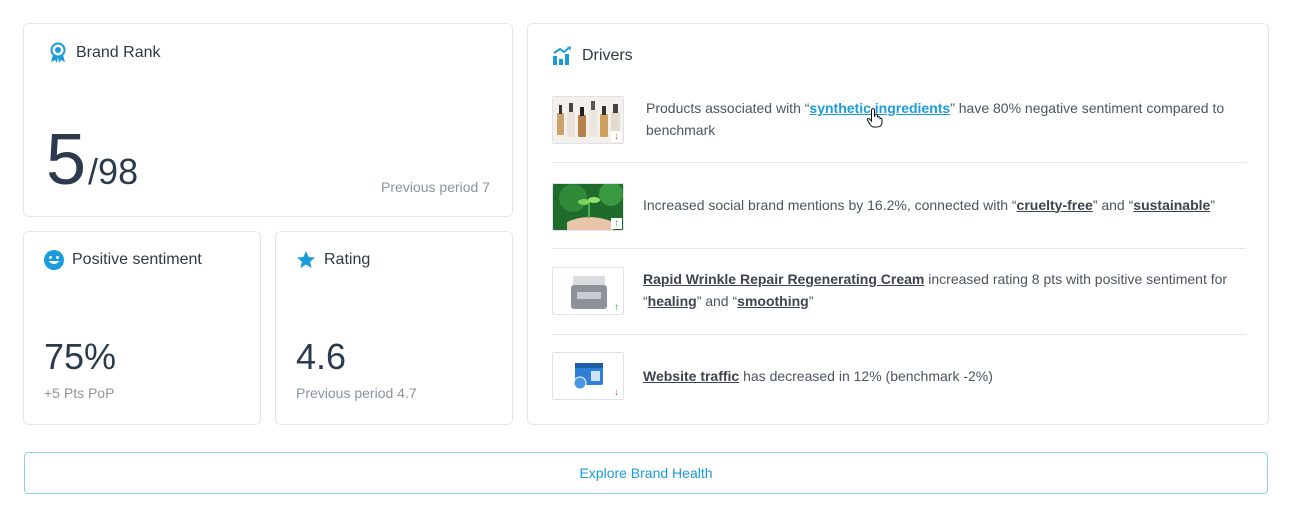  Describe the element at coordinates (783, 279) in the screenshot. I see `product-link: Rapid Wrinkle Repair Regenerating Cream` at that location.